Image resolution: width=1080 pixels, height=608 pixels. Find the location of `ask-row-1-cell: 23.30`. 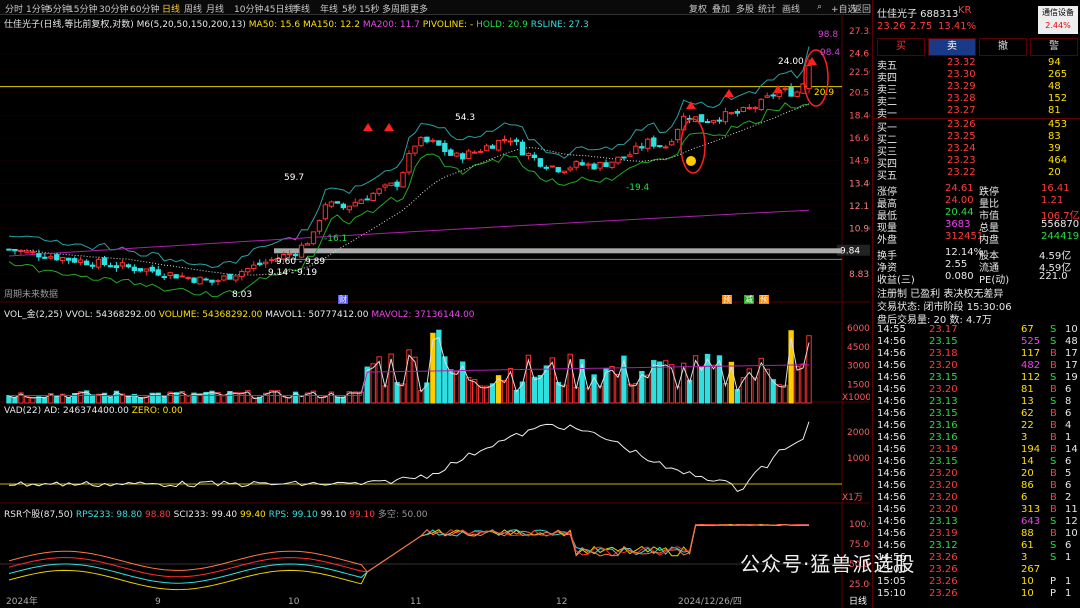

ask-row-1-cell: 23.30 is located at coordinates (961, 74).